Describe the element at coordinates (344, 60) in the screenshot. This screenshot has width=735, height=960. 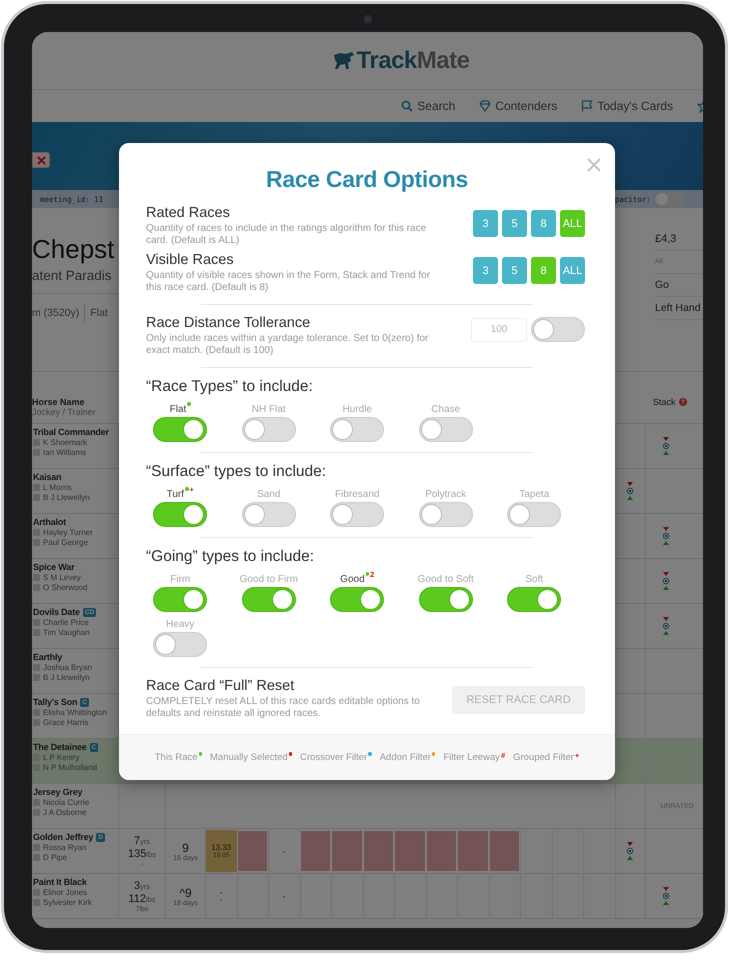
I see `horse-logo-icon` at that location.